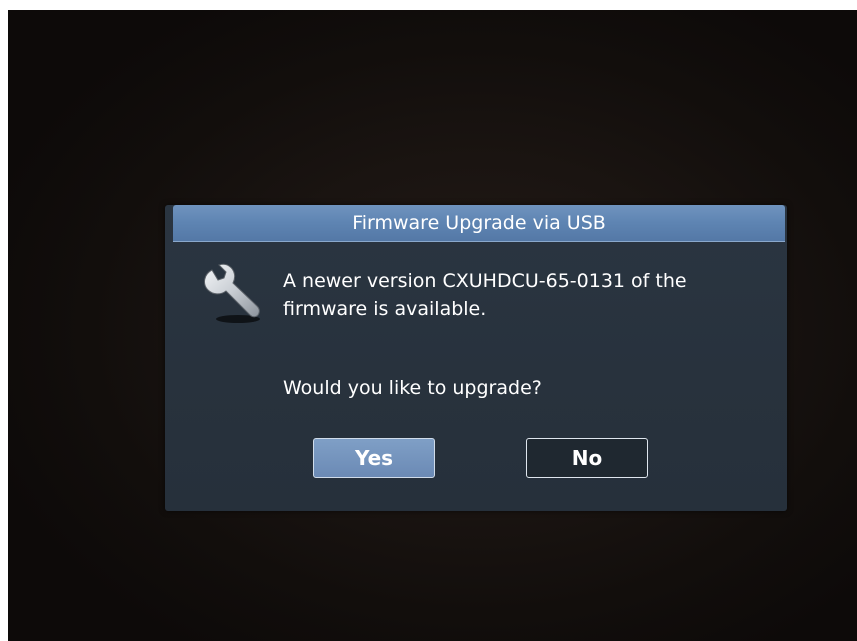  What do you see at coordinates (479, 223) in the screenshot?
I see `dialog-title: Firmware Upgrade via USB` at bounding box center [479, 223].